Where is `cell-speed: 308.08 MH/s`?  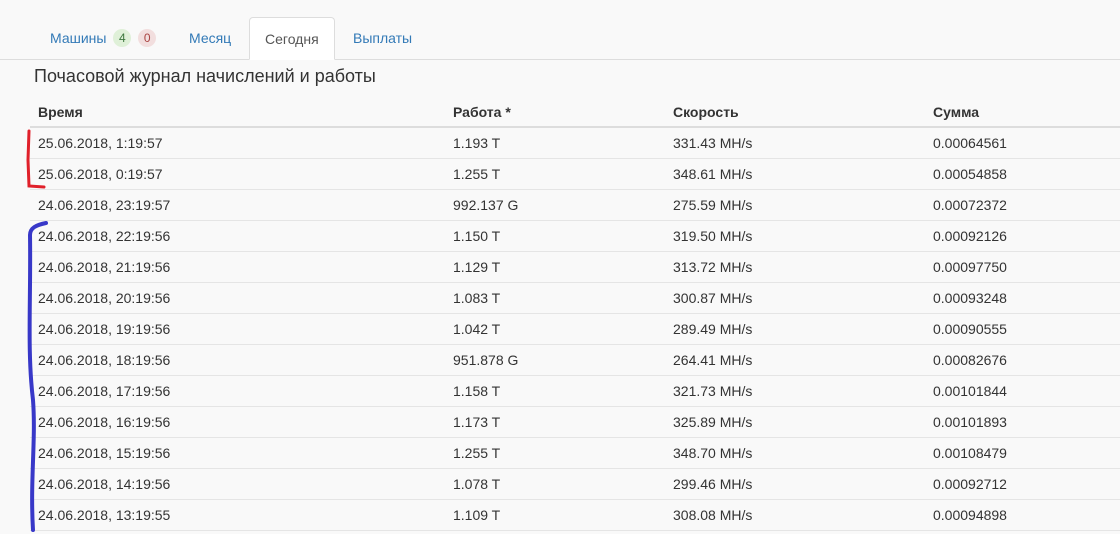 cell-speed: 308.08 MH/s is located at coordinates (713, 515).